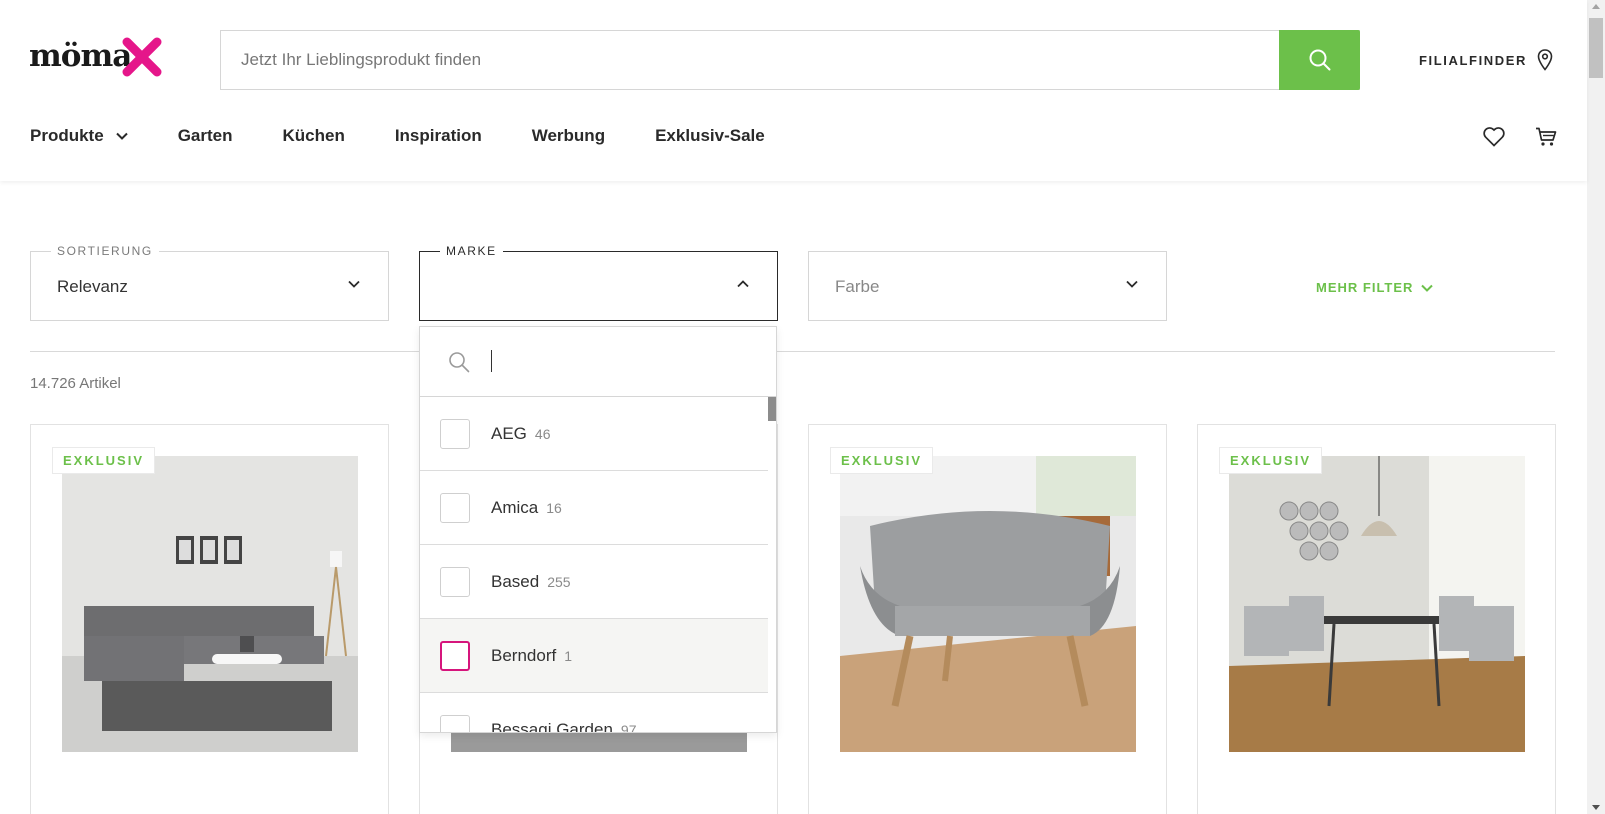  Describe the element at coordinates (142, 57) in the screenshot. I see `logo-x-icon` at that location.